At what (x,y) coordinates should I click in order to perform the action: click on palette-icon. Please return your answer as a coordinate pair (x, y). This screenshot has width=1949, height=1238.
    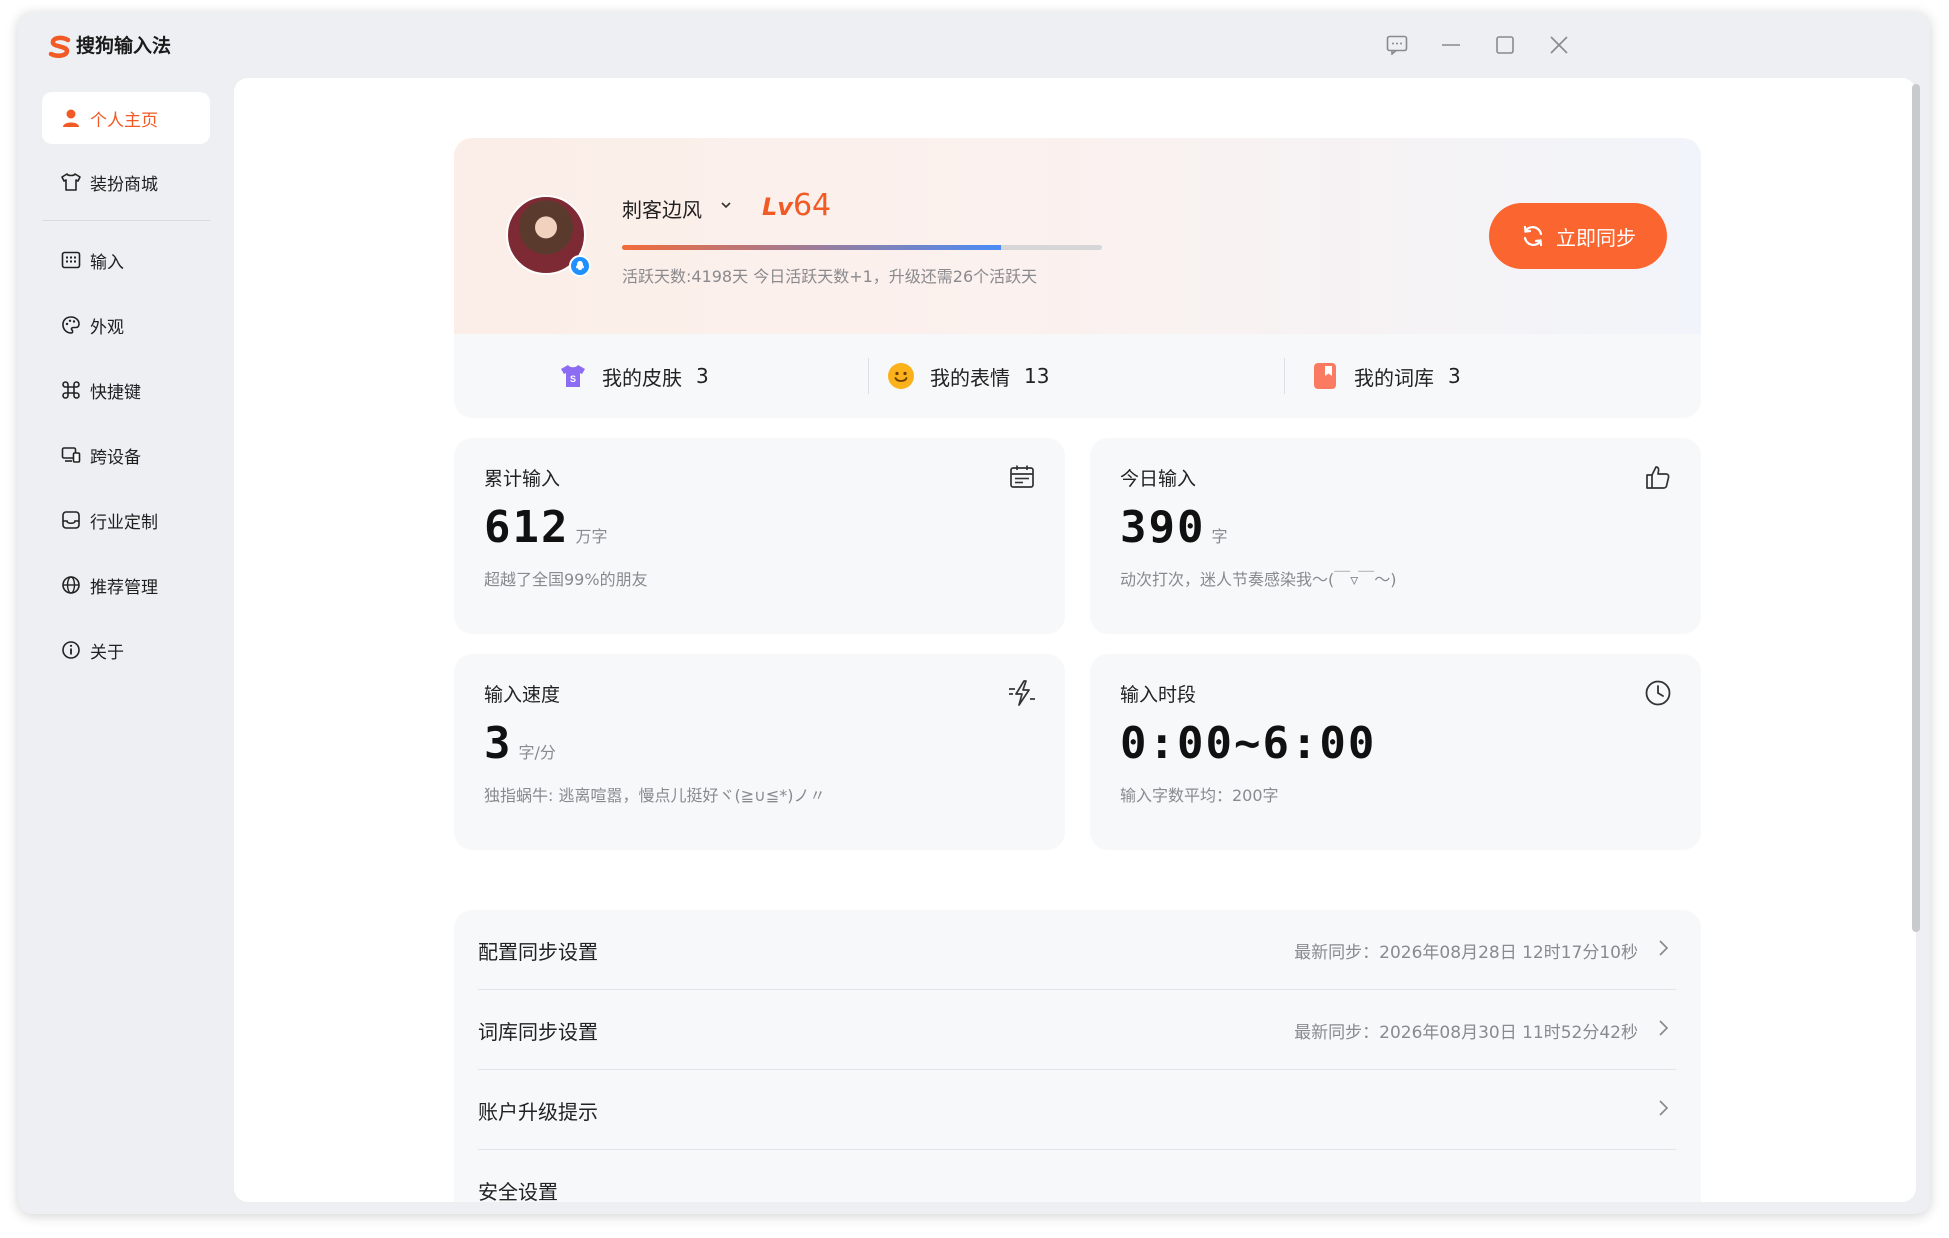
    Looking at the image, I should click on (71, 325).